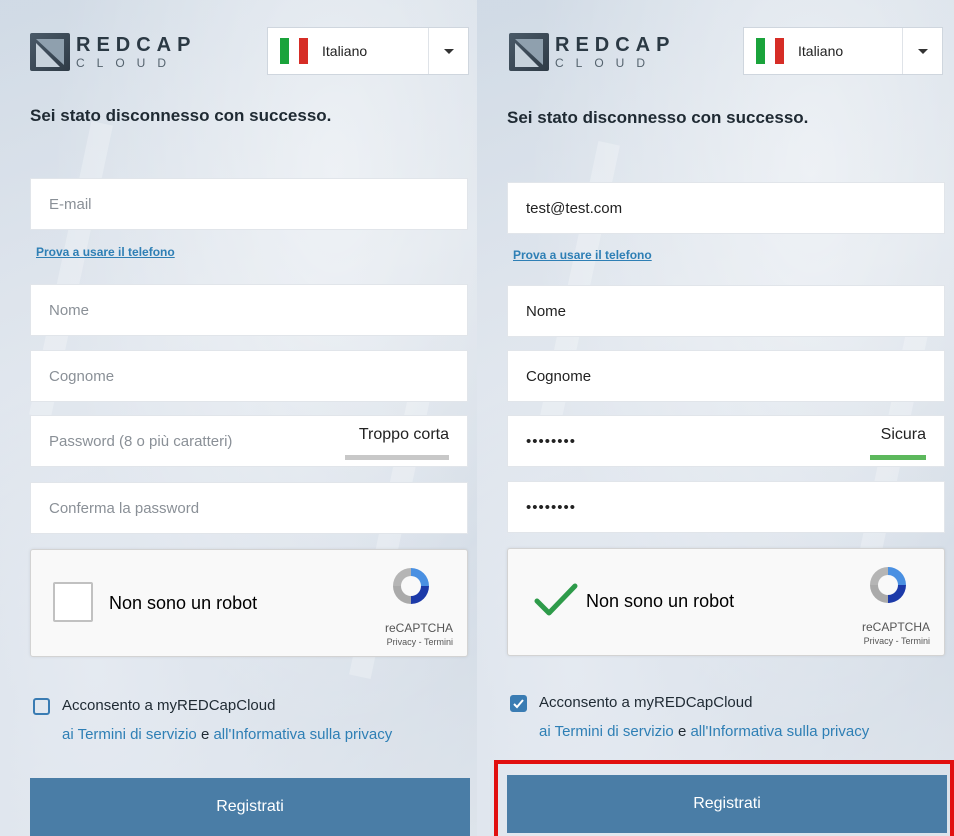  What do you see at coordinates (551, 507) in the screenshot?
I see `confirm-password-value: ••••••••` at bounding box center [551, 507].